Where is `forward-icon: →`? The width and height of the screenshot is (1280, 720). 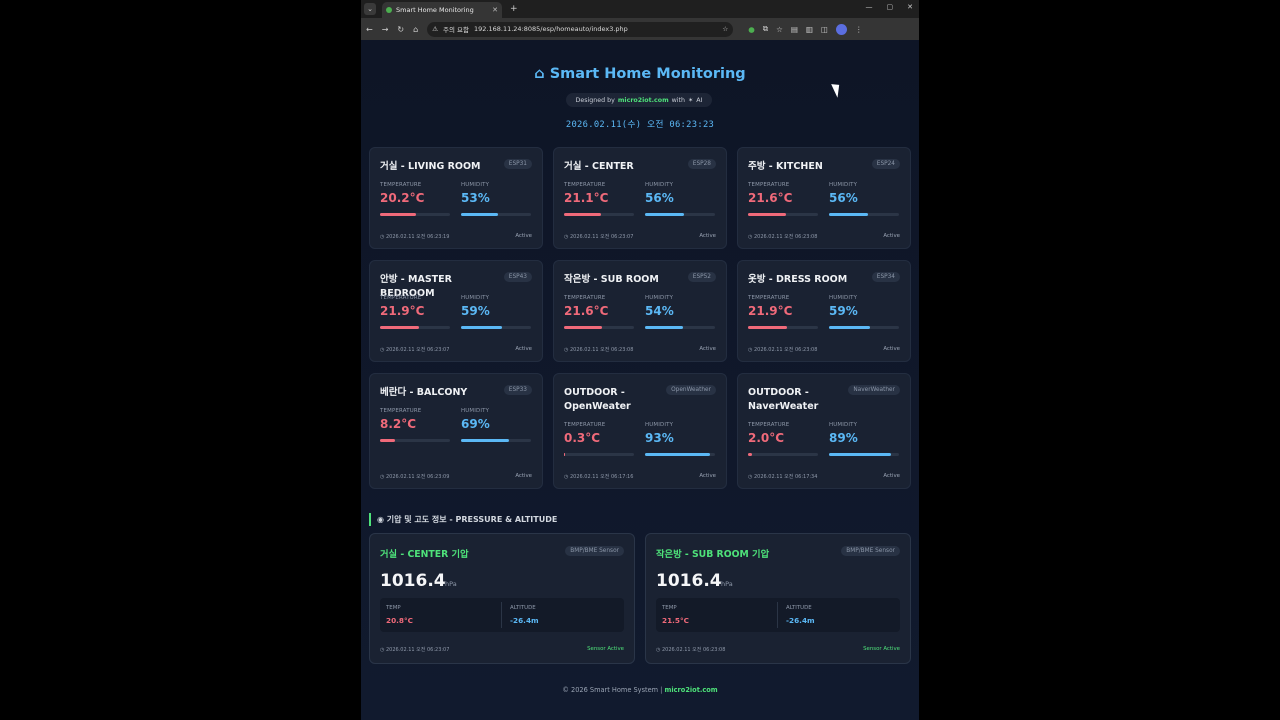 forward-icon: → is located at coordinates (385, 29).